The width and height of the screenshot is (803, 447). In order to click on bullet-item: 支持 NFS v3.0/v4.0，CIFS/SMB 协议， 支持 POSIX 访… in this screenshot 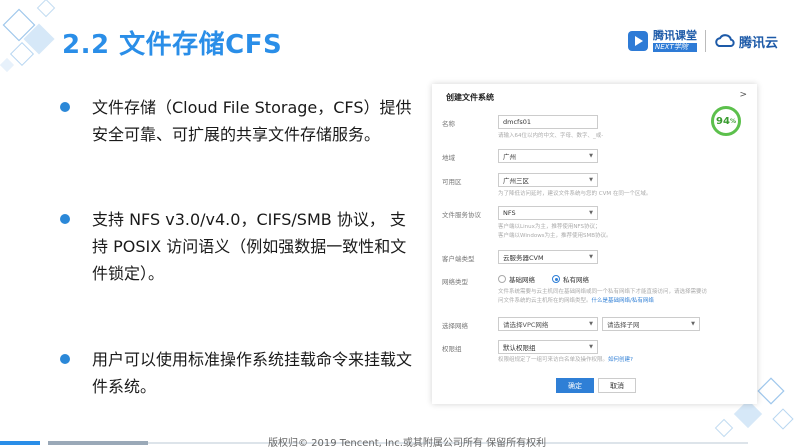, I will do `click(240, 246)`.